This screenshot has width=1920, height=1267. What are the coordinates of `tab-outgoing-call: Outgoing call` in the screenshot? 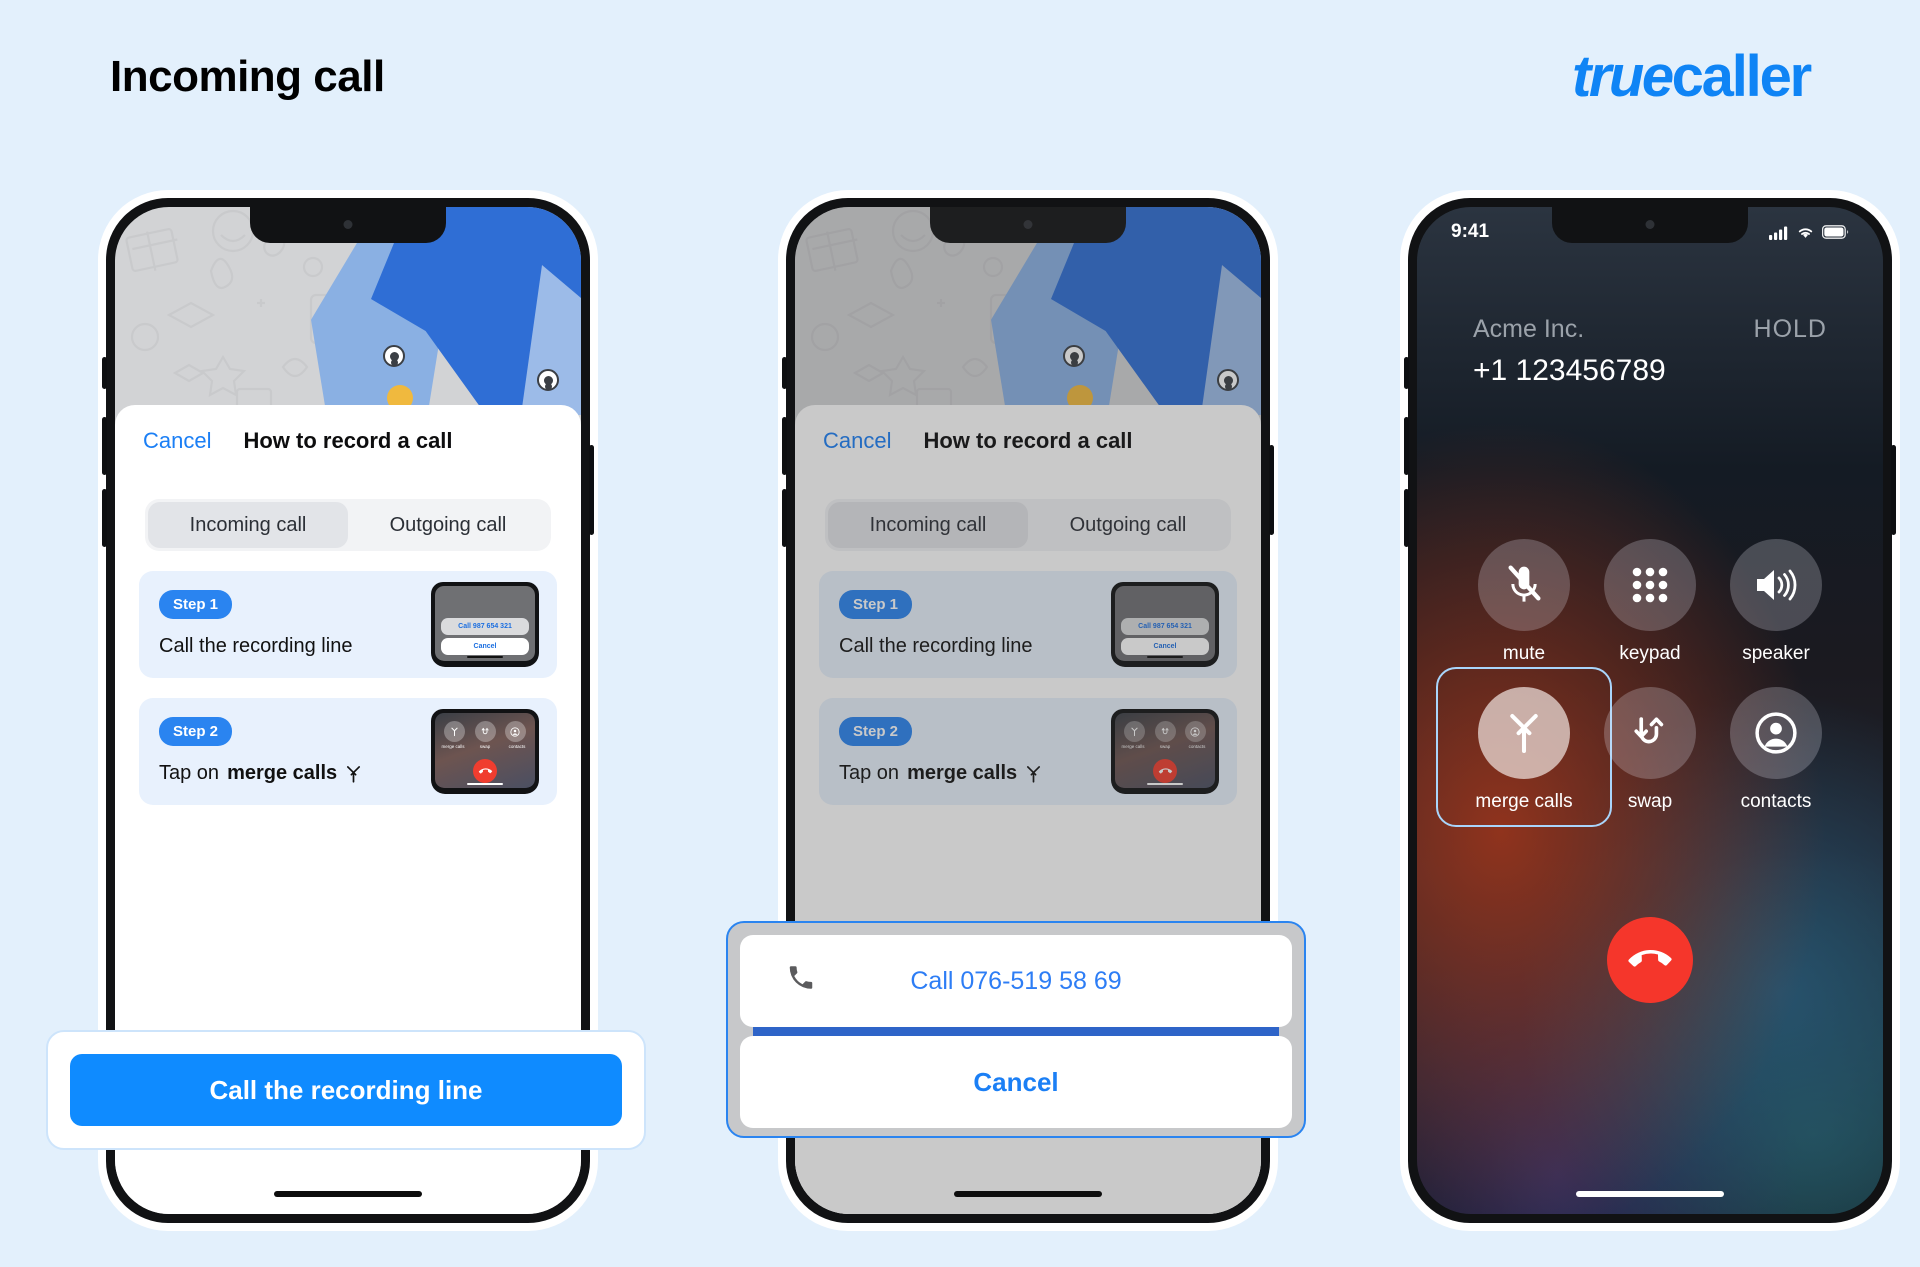 It's located at (448, 525).